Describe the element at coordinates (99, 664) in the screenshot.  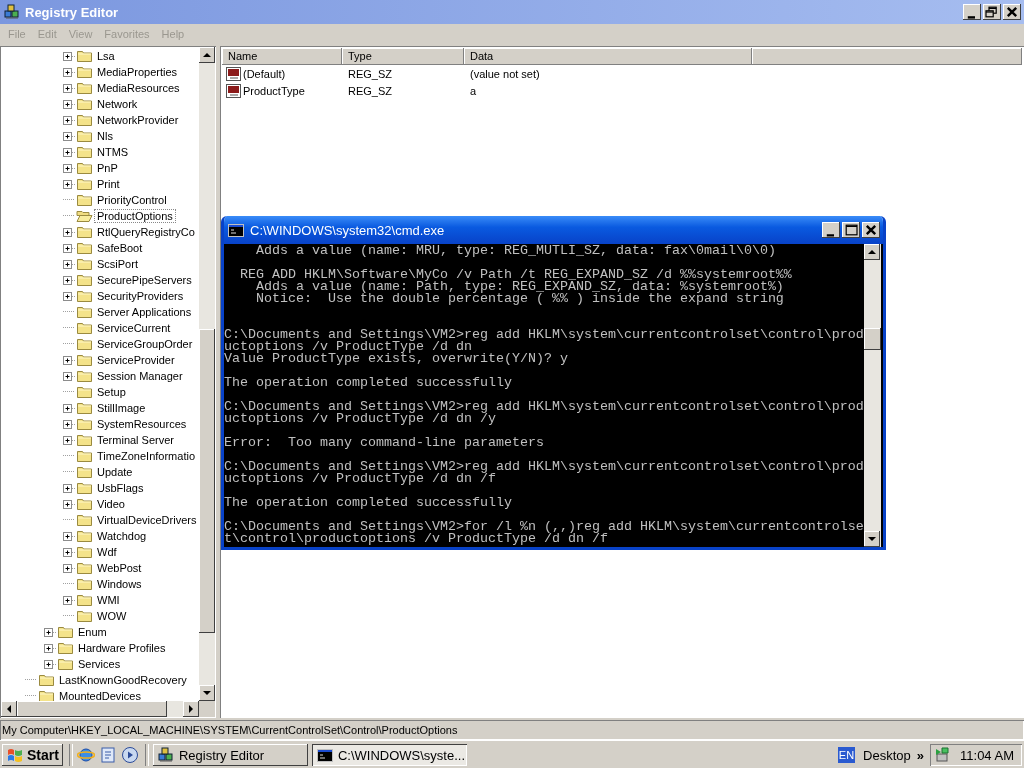
I see `tree-item: Services` at that location.